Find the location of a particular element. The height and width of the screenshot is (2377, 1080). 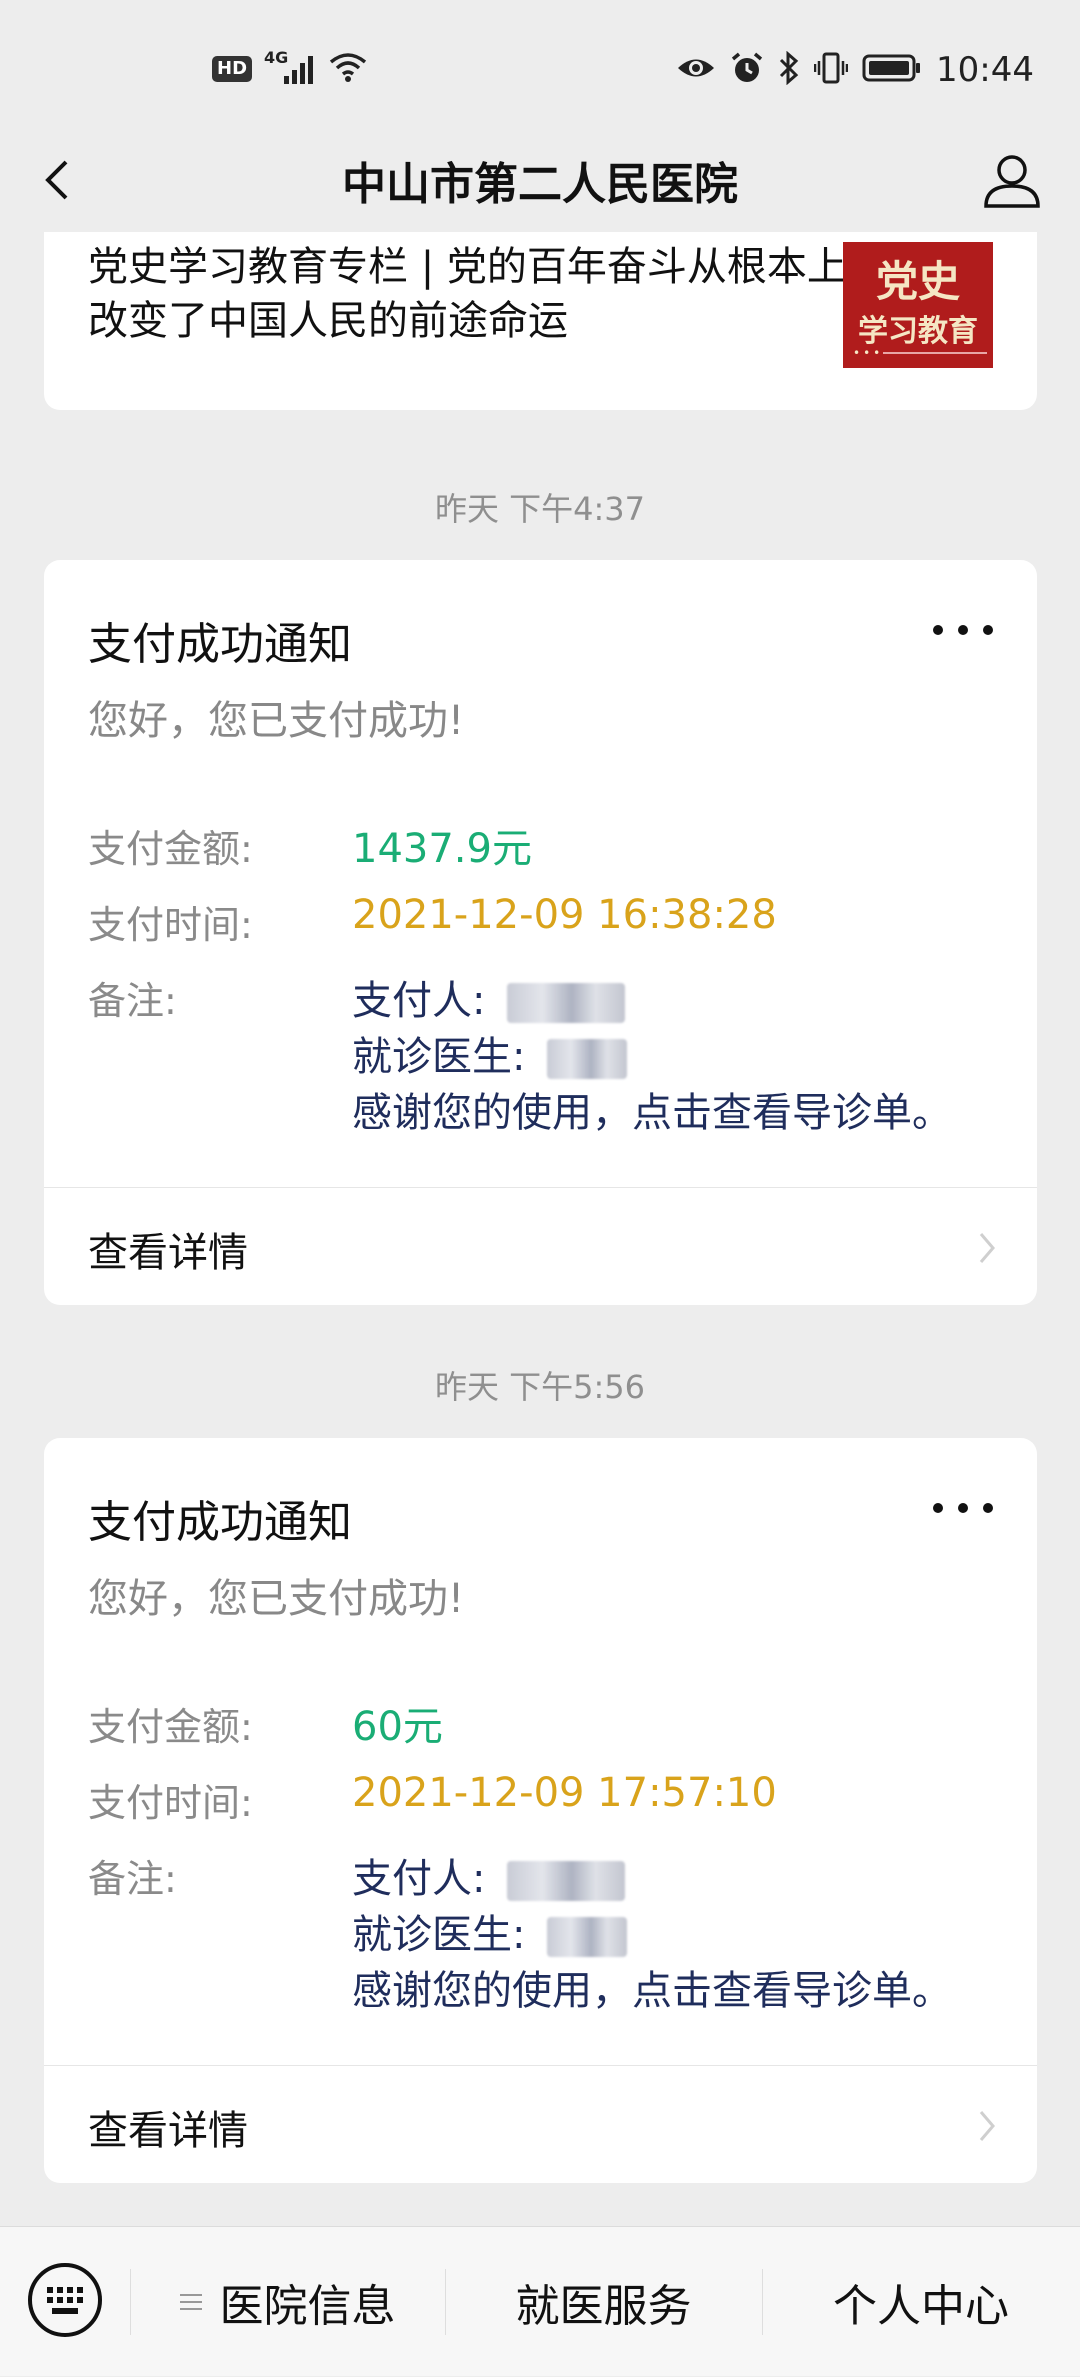

bluetooth-icon is located at coordinates (789, 69).